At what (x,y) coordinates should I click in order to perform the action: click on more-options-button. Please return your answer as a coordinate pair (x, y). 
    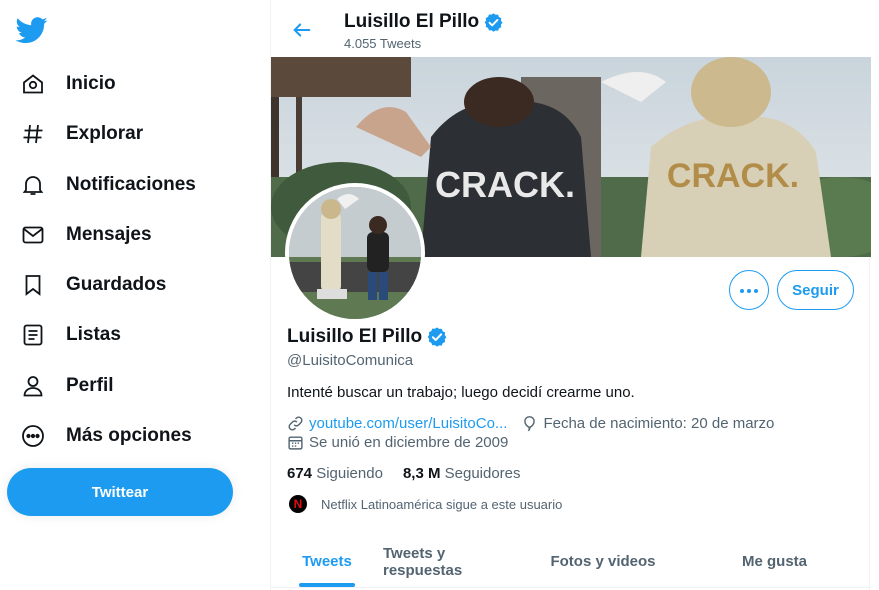
    Looking at the image, I should click on (749, 290).